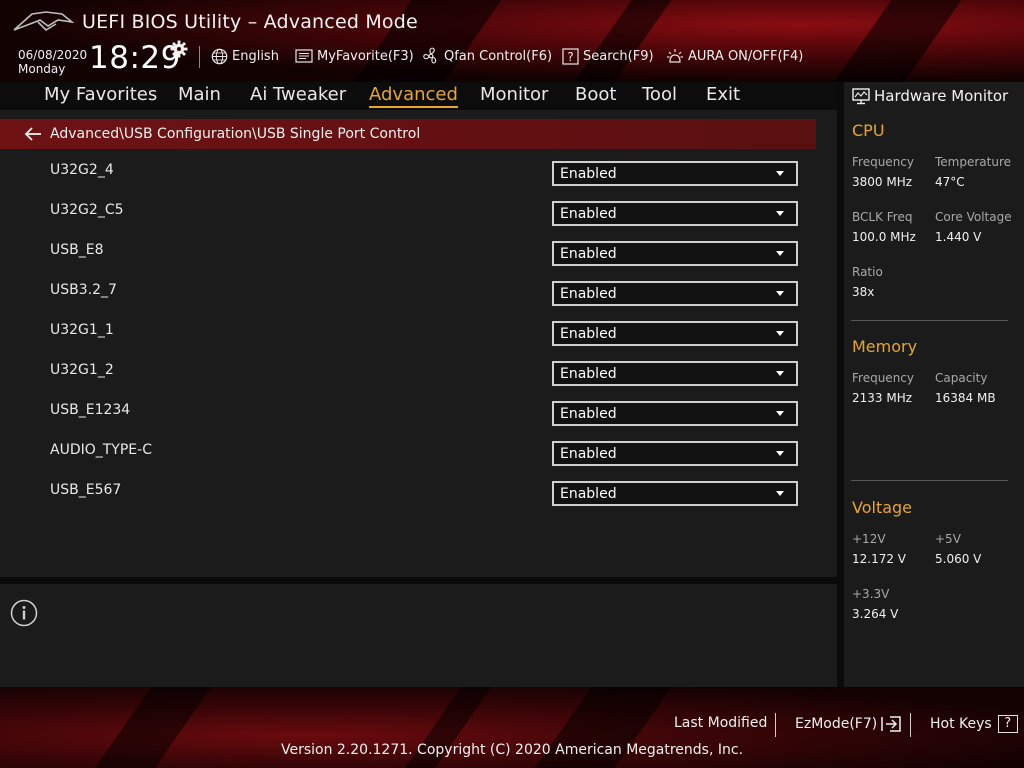 The image size is (1024, 768). I want to click on globe-icon, so click(219, 56).